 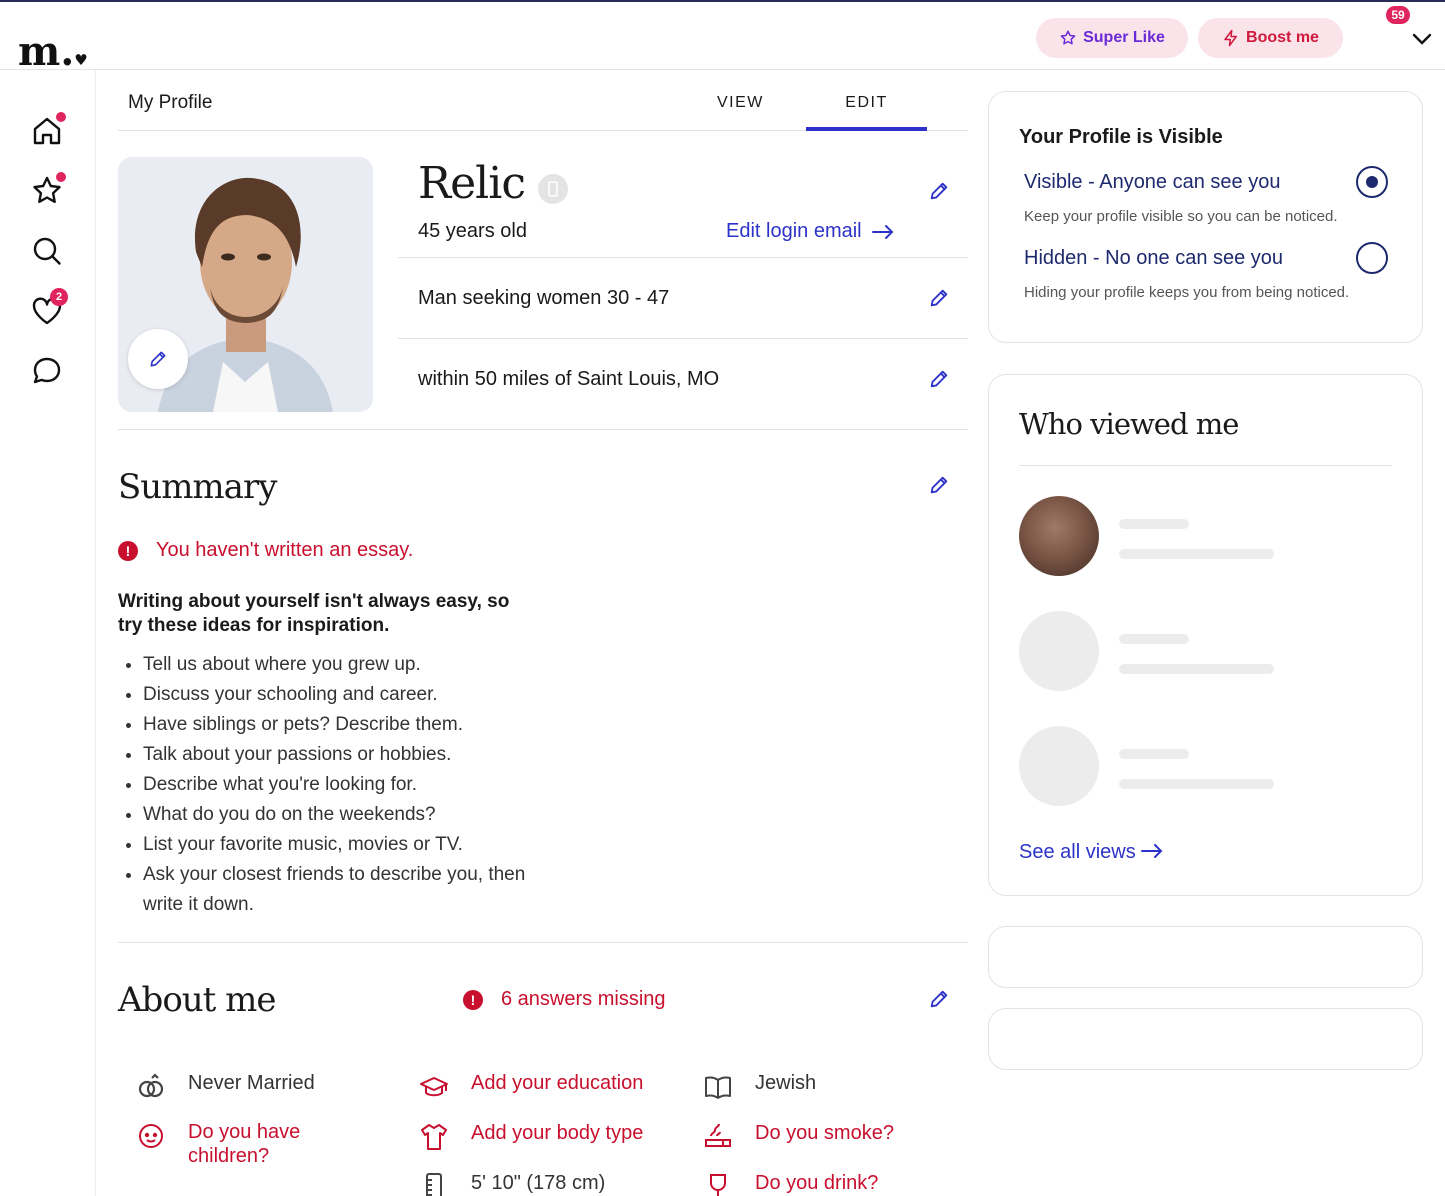 I want to click on edit-about-button, so click(x=939, y=999).